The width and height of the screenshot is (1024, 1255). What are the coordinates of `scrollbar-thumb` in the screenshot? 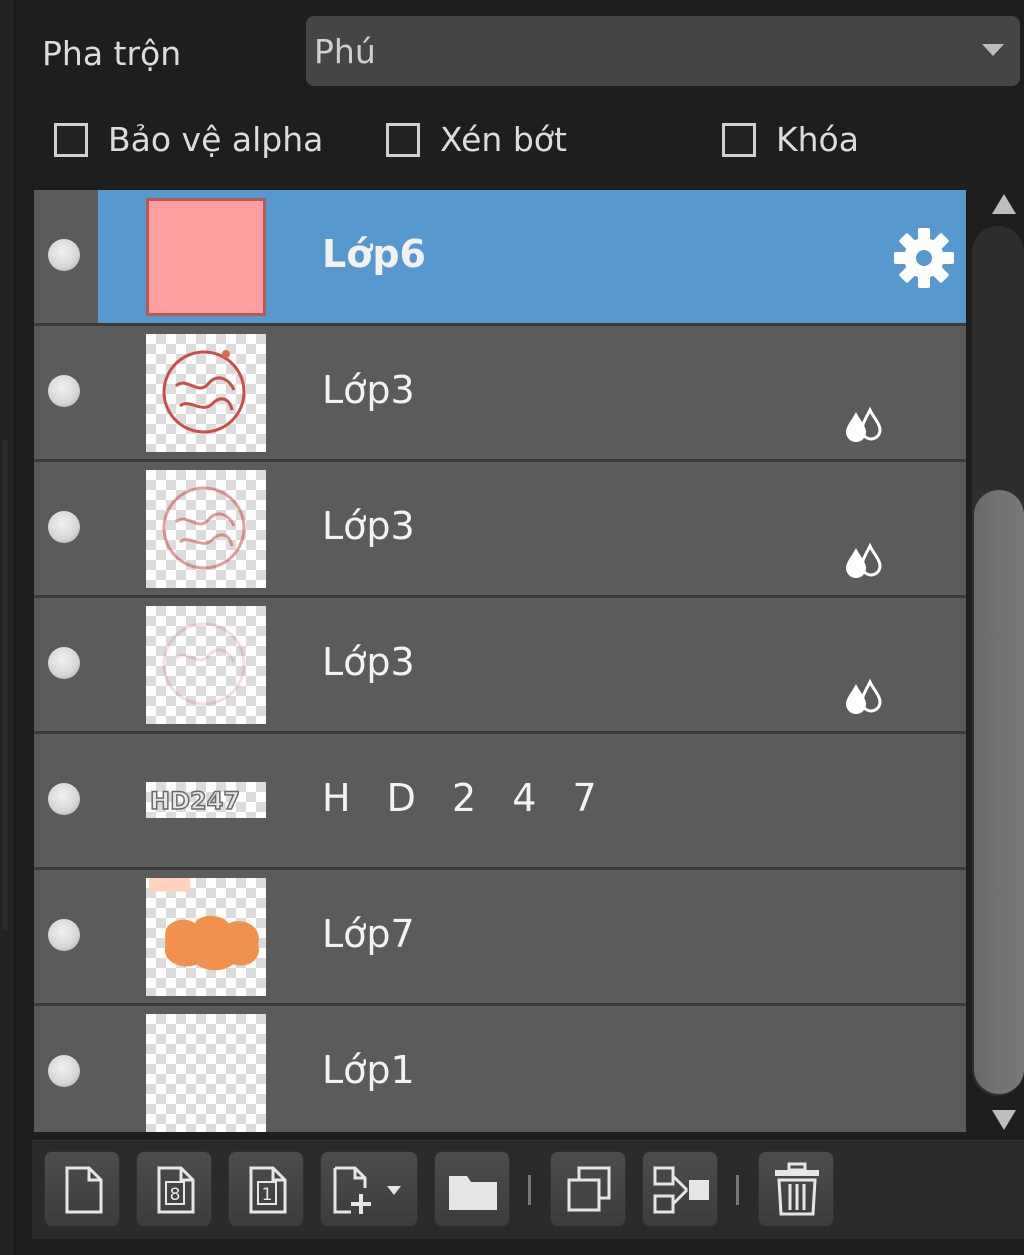 It's located at (999, 792).